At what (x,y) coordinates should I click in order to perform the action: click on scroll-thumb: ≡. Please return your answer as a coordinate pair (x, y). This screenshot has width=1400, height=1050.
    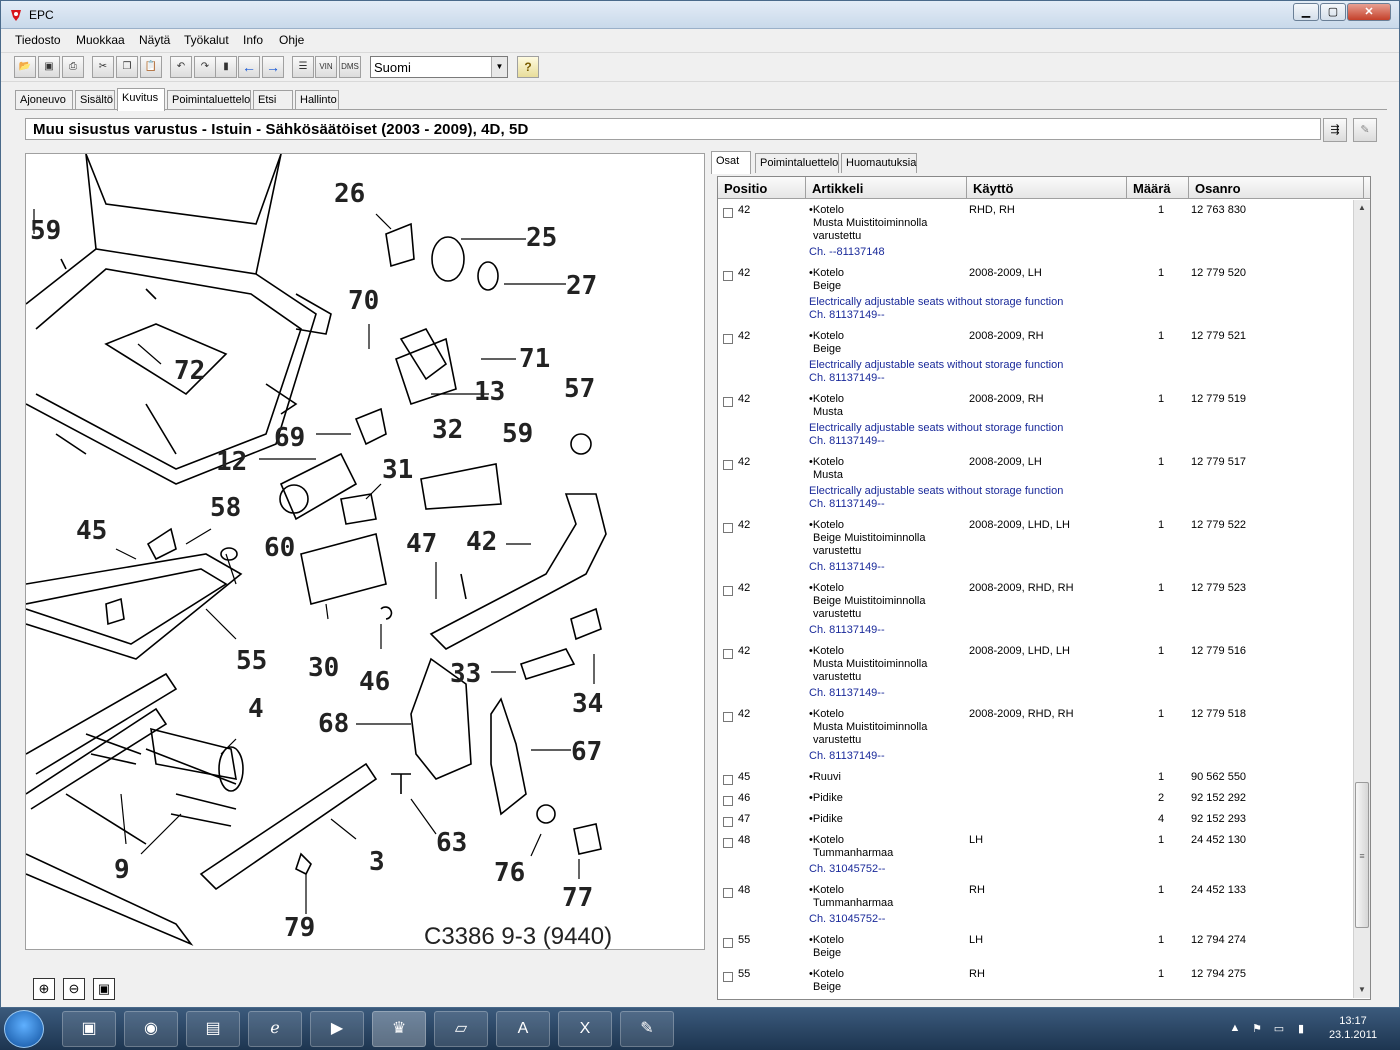
    Looking at the image, I should click on (1362, 855).